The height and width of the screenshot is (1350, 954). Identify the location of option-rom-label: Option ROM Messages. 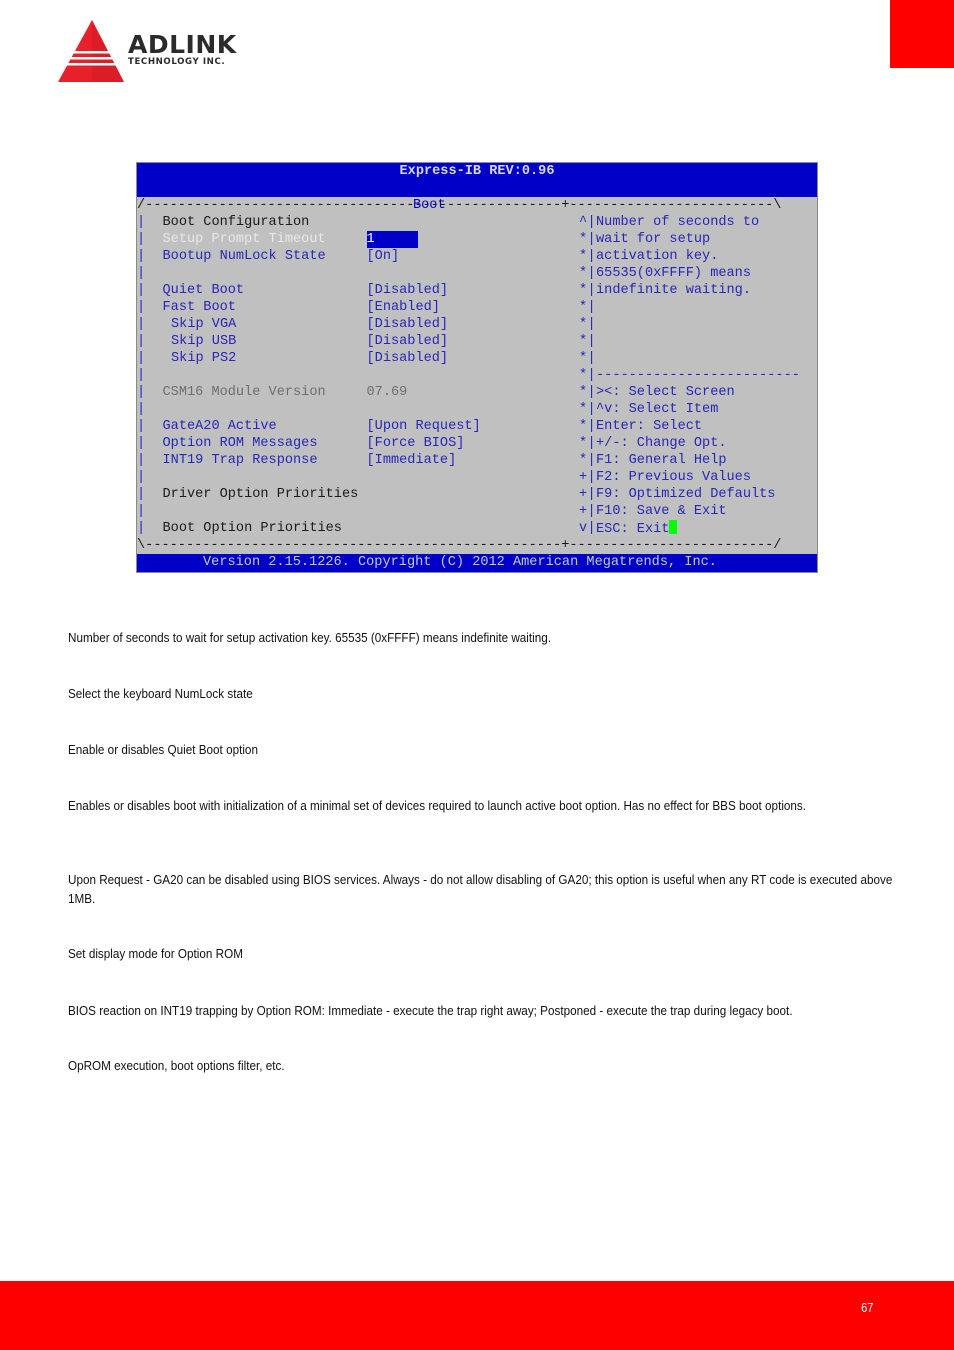
(240, 443).